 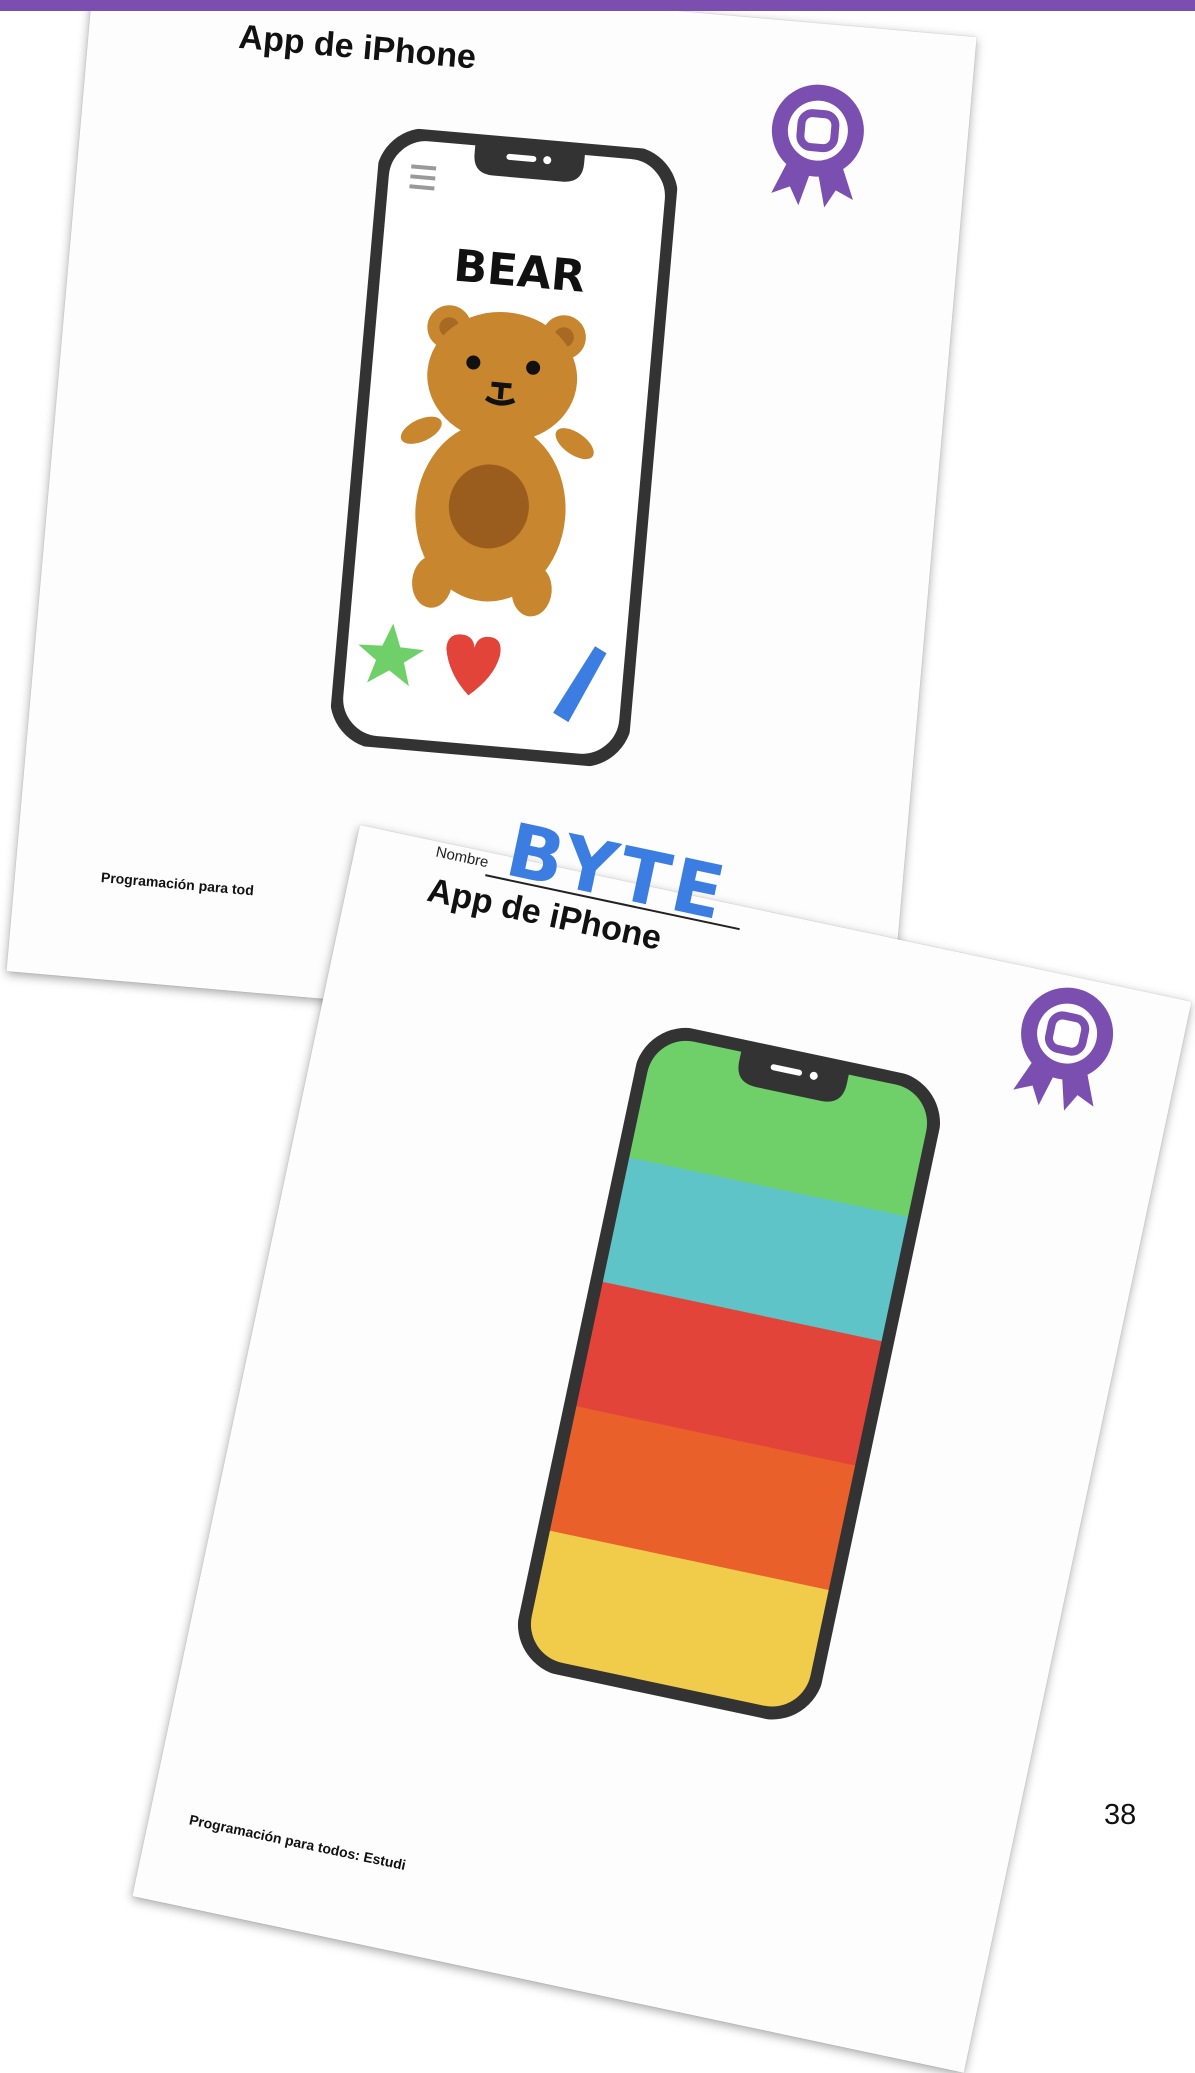 I want to click on sheet-title: App de iPhone, so click(x=357, y=47).